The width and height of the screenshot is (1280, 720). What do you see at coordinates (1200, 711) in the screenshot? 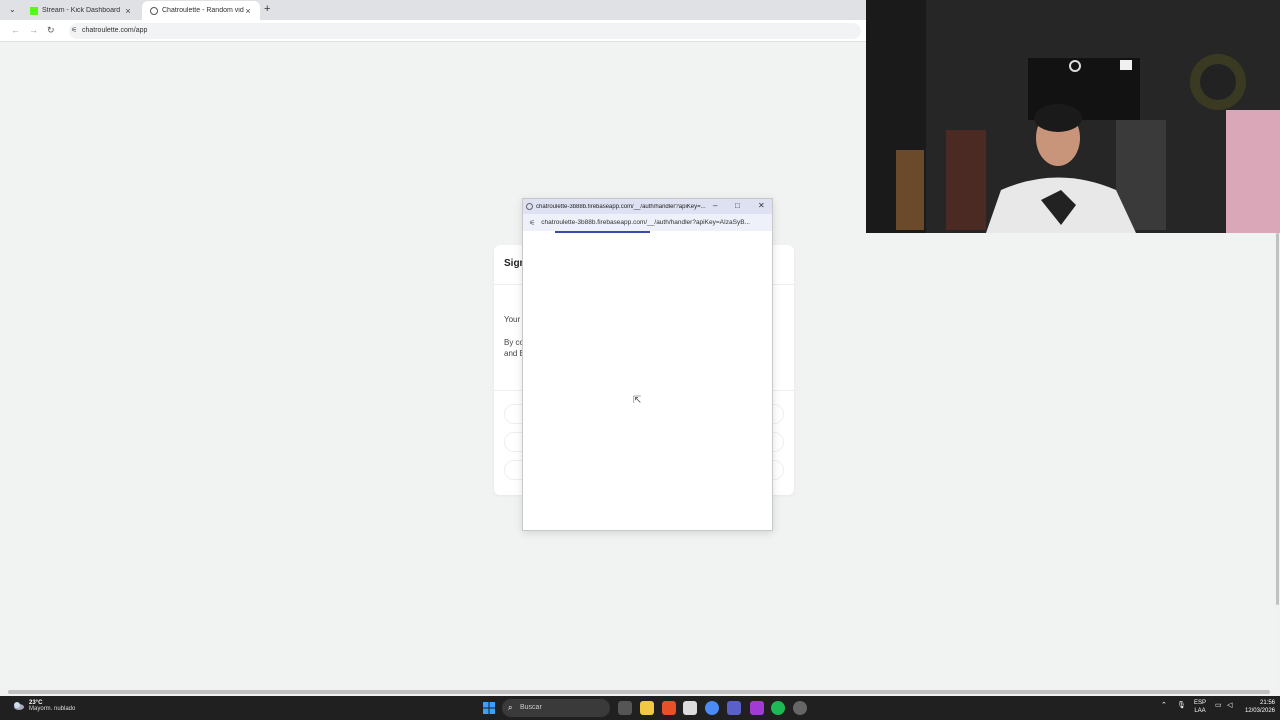
I see `keyboard-layout: LAA` at bounding box center [1200, 711].